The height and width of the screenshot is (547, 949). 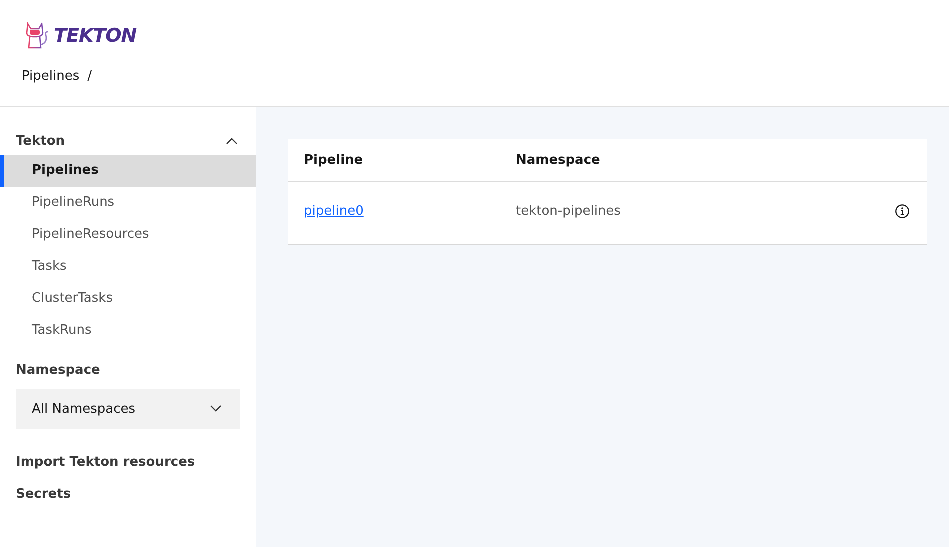 What do you see at coordinates (136, 471) in the screenshot?
I see `nav-link: Import Tekton resources` at bounding box center [136, 471].